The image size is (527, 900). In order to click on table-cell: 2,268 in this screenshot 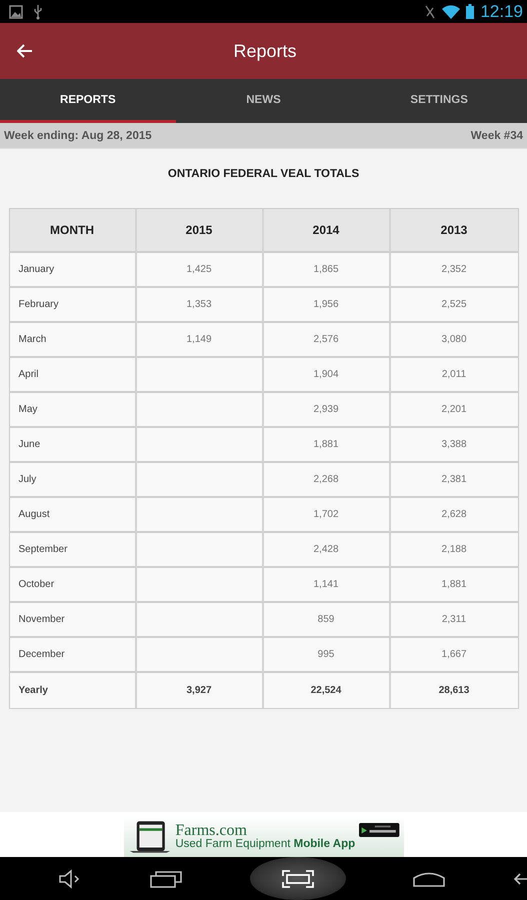, I will do `click(327, 480)`.